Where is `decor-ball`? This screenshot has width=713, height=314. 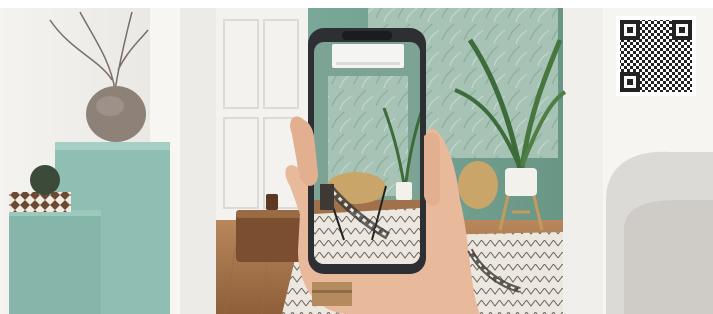
decor-ball is located at coordinates (45, 180).